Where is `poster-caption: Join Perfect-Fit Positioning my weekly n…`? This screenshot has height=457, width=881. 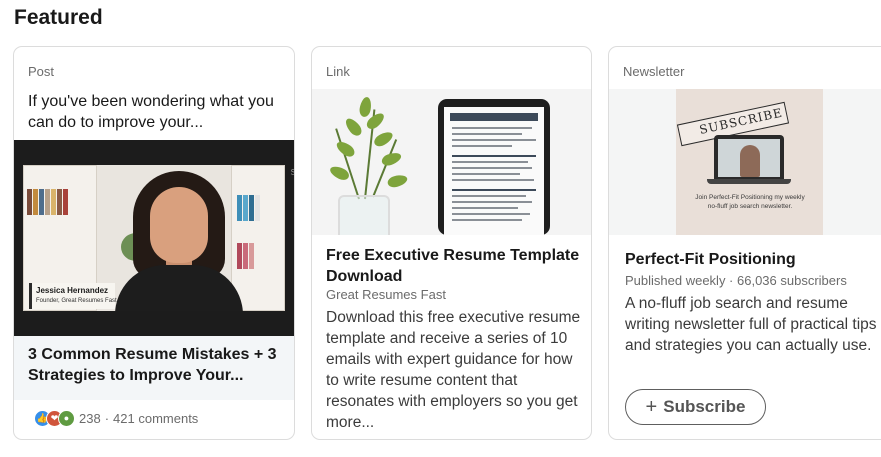 poster-caption: Join Perfect-Fit Positioning my weekly n… is located at coordinates (750, 202).